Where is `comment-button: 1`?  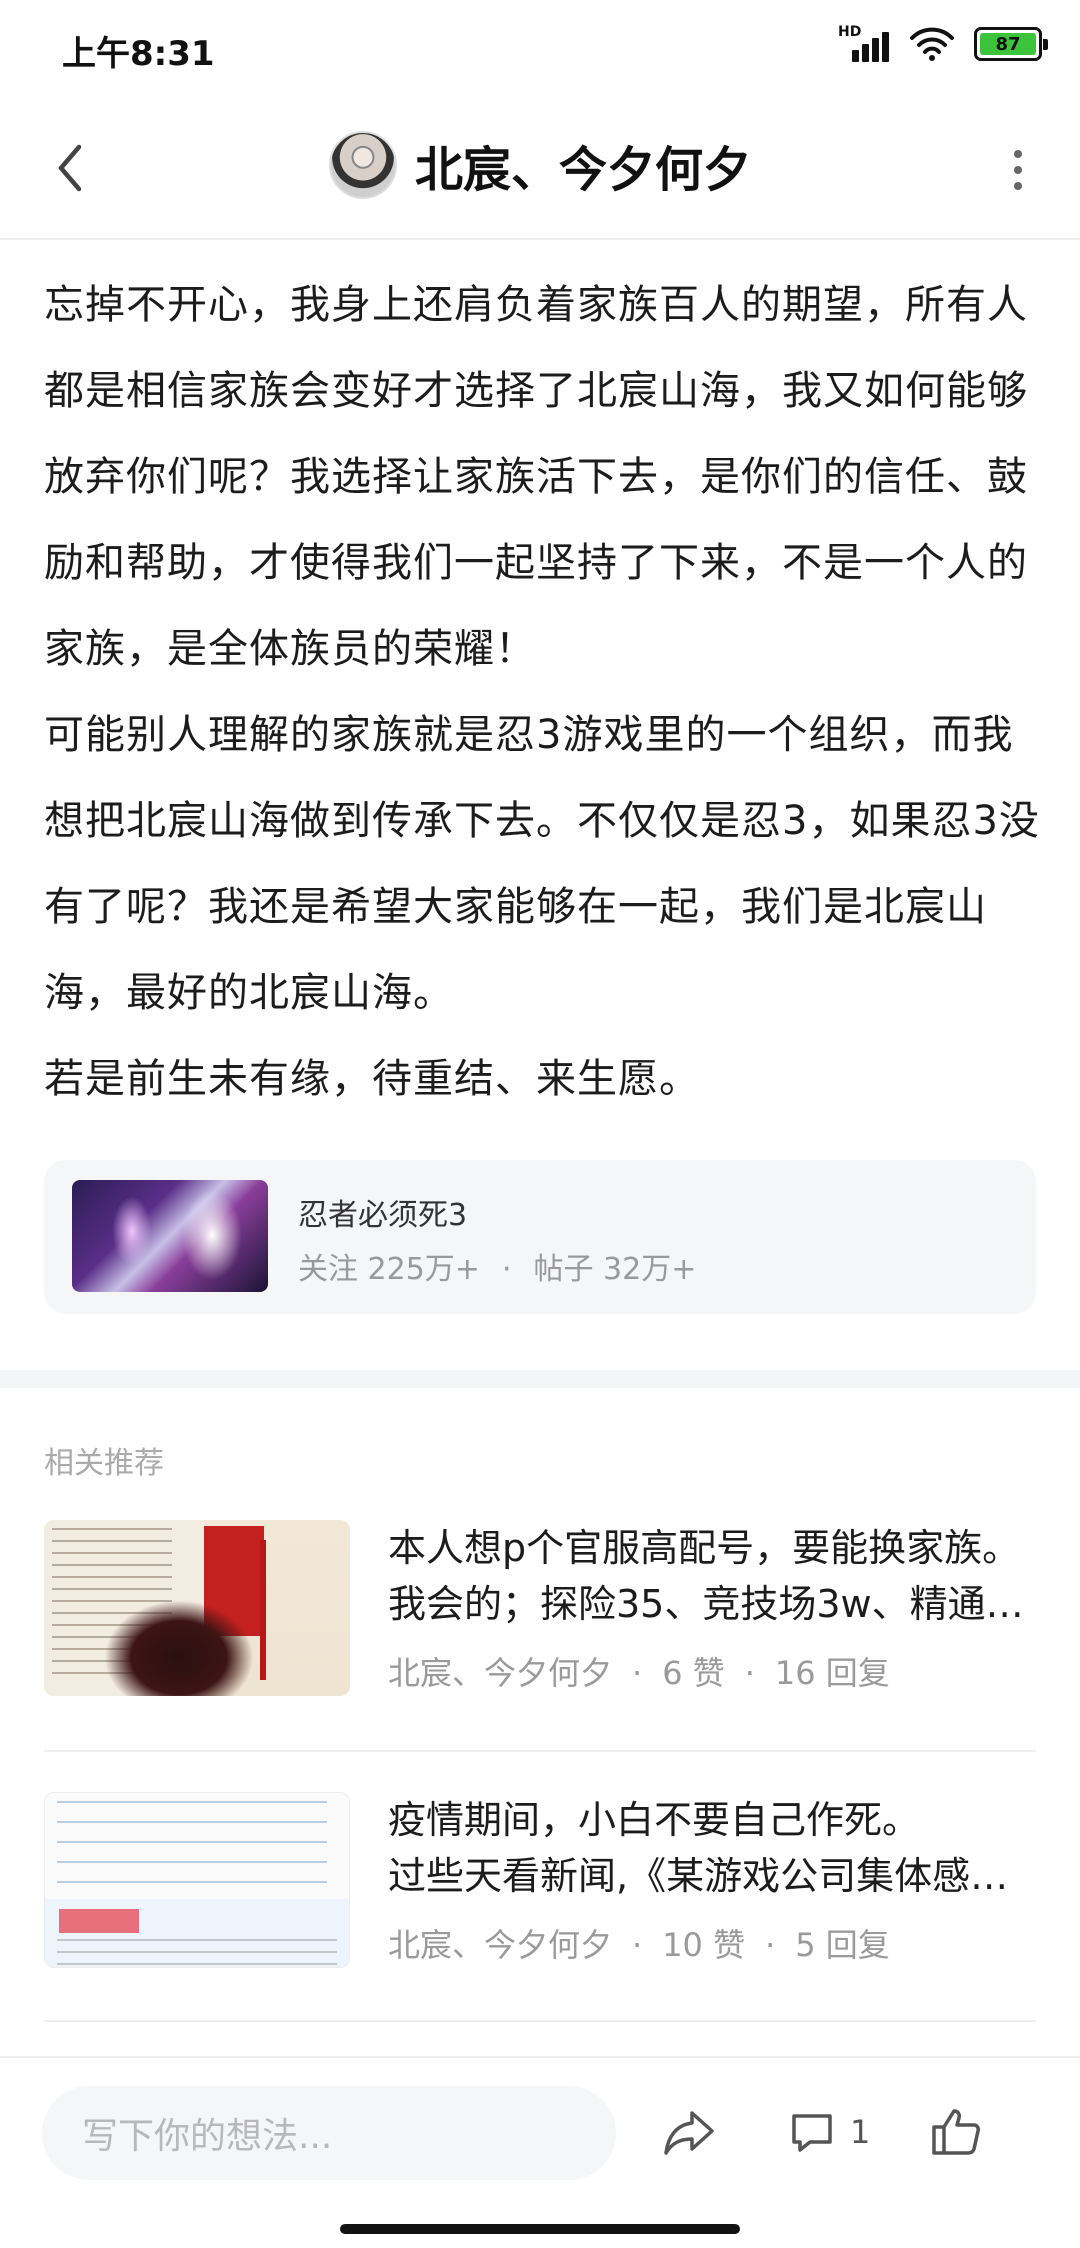 comment-button: 1 is located at coordinates (829, 2132).